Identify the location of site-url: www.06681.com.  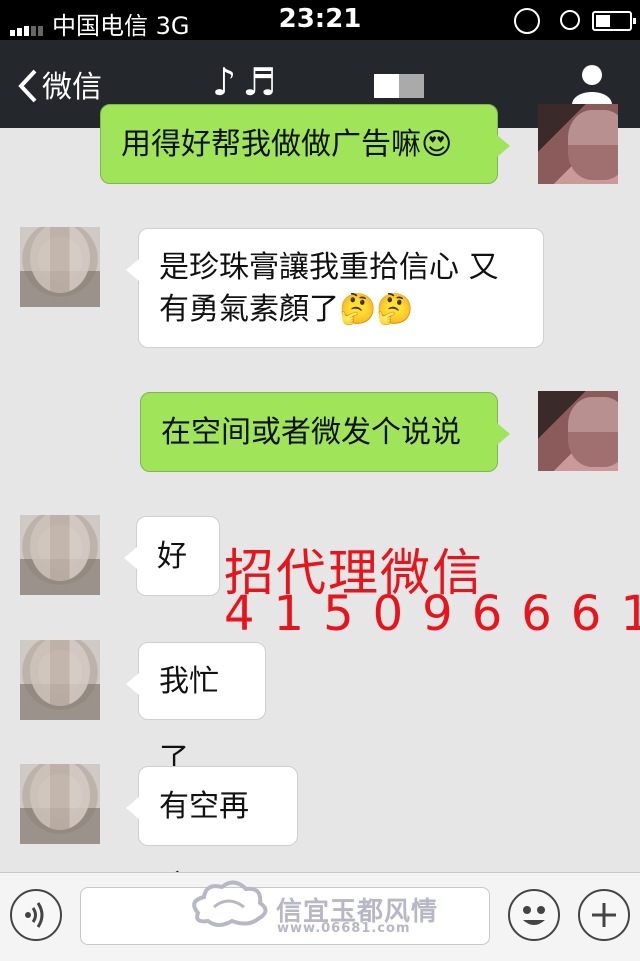
(344, 928).